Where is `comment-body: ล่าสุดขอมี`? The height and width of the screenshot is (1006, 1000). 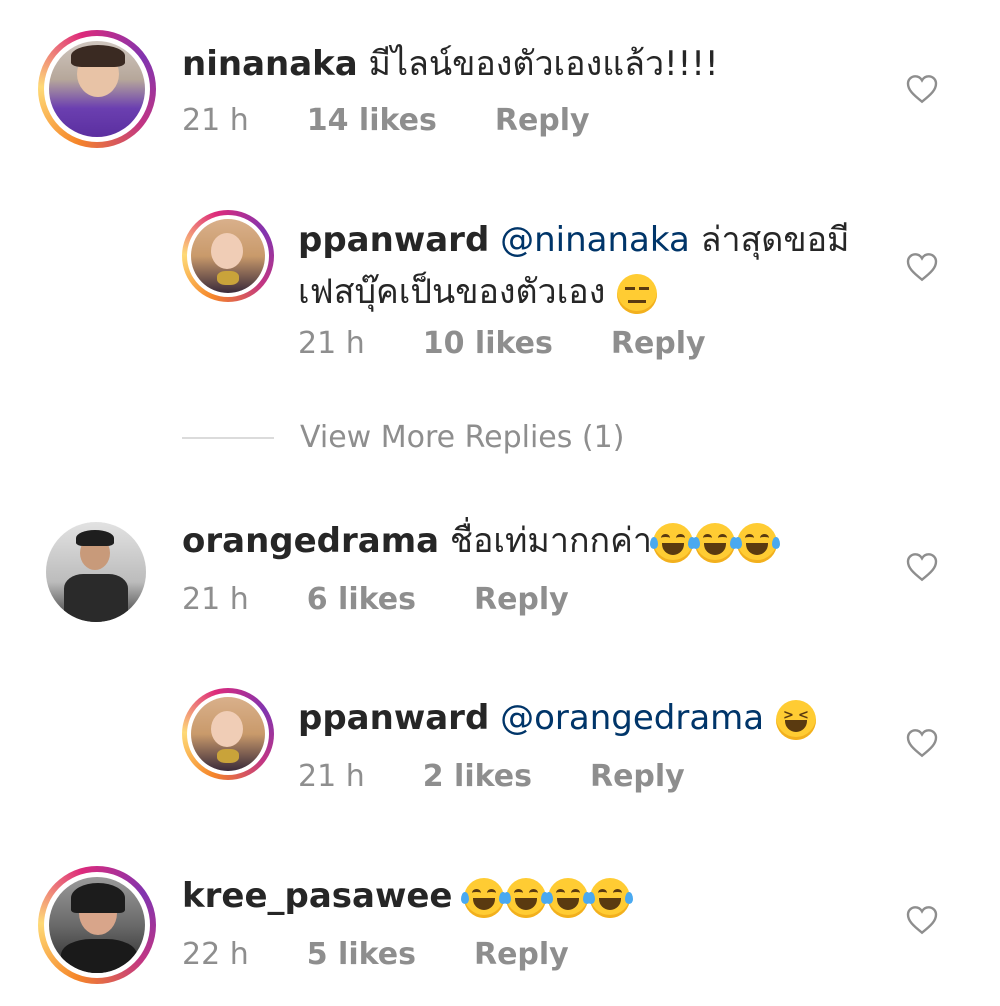 comment-body: ล่าสุดขอมี is located at coordinates (775, 240).